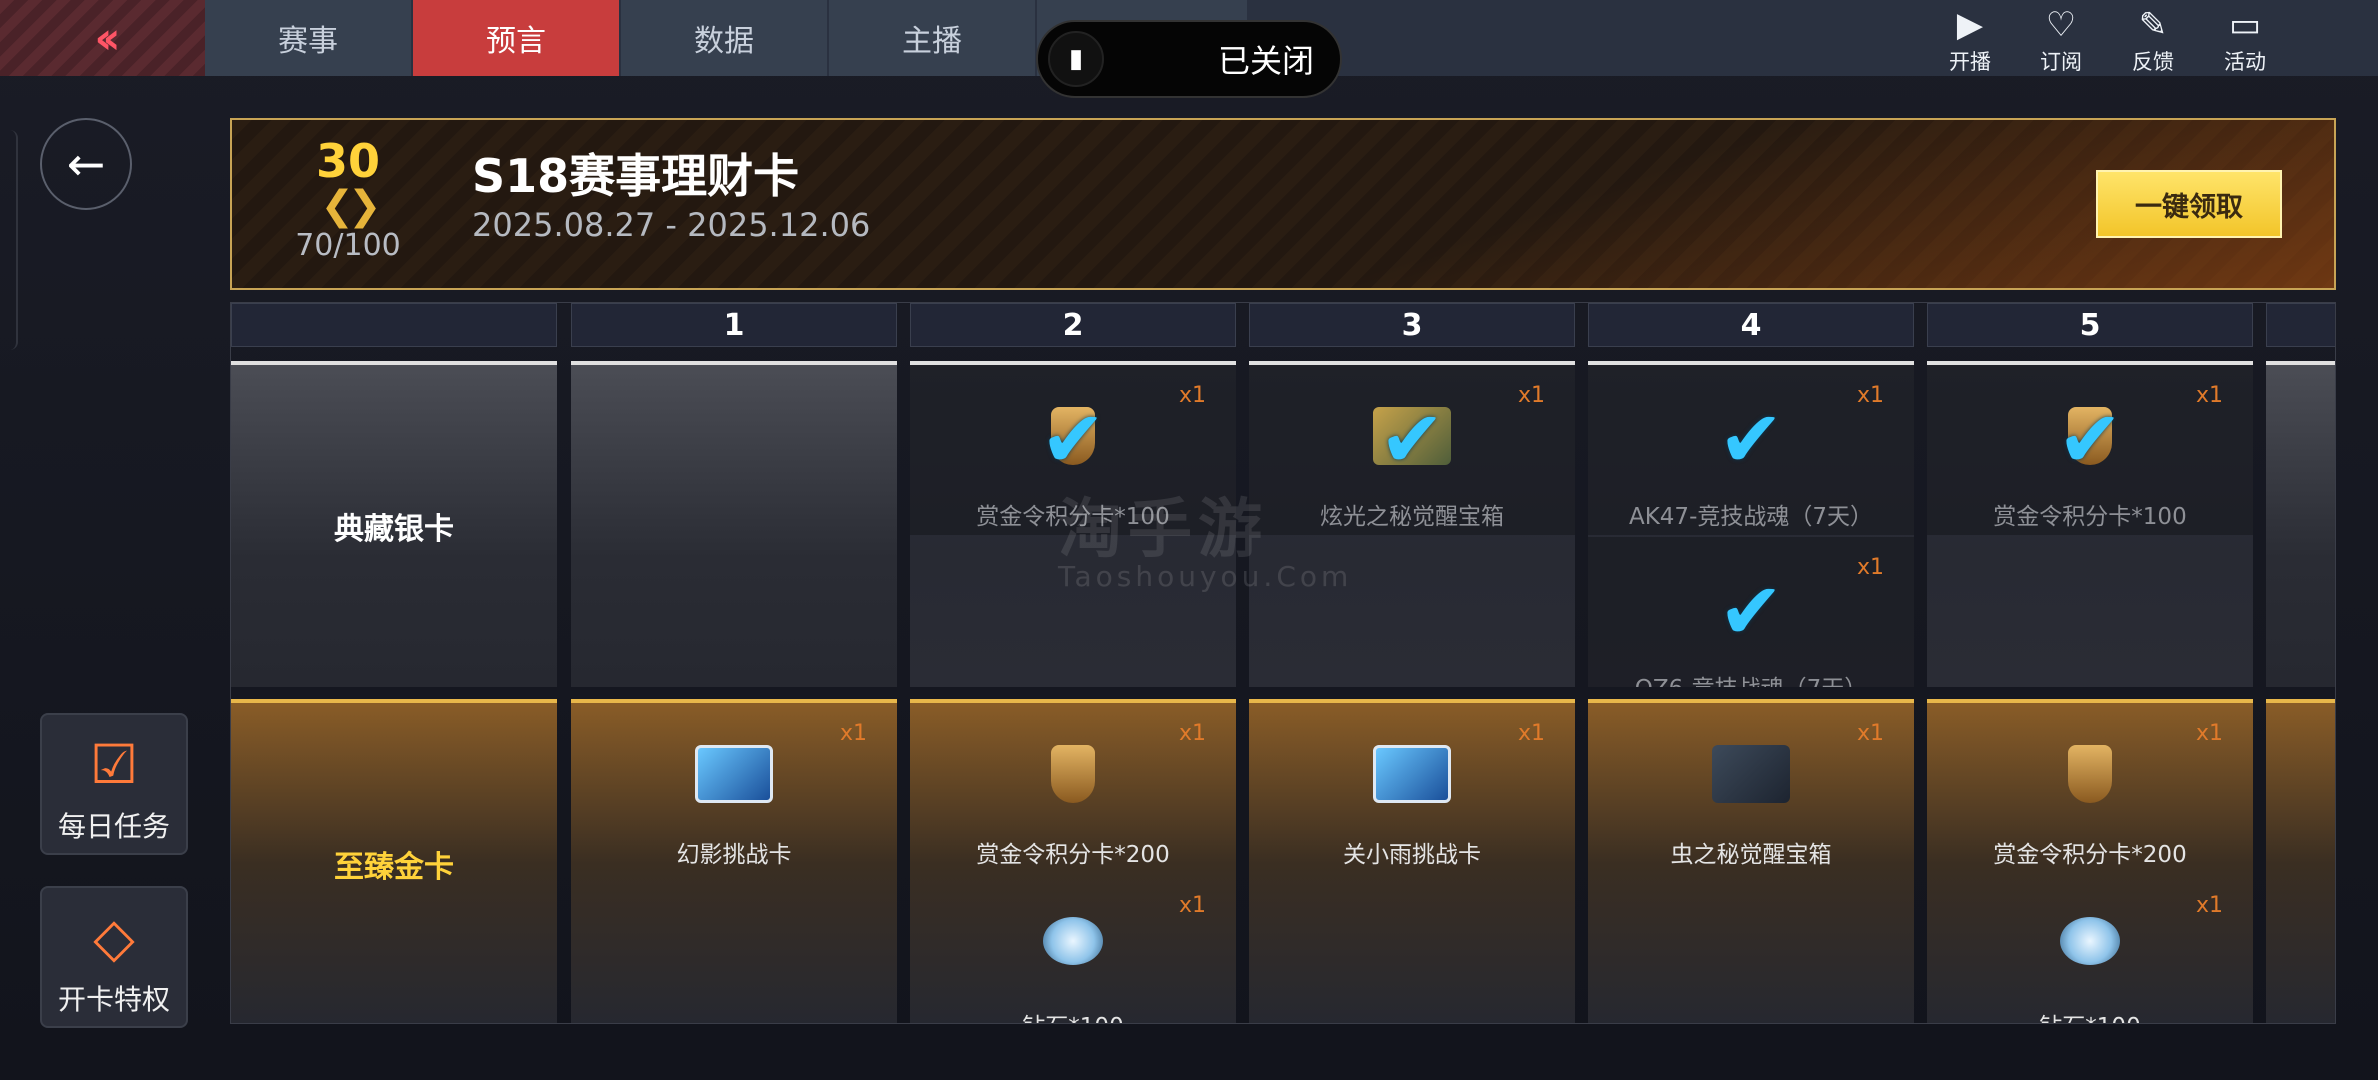 This screenshot has width=2378, height=1080. What do you see at coordinates (2090, 517) in the screenshot?
I see `reward-name: 赏金令积分卡*100` at bounding box center [2090, 517].